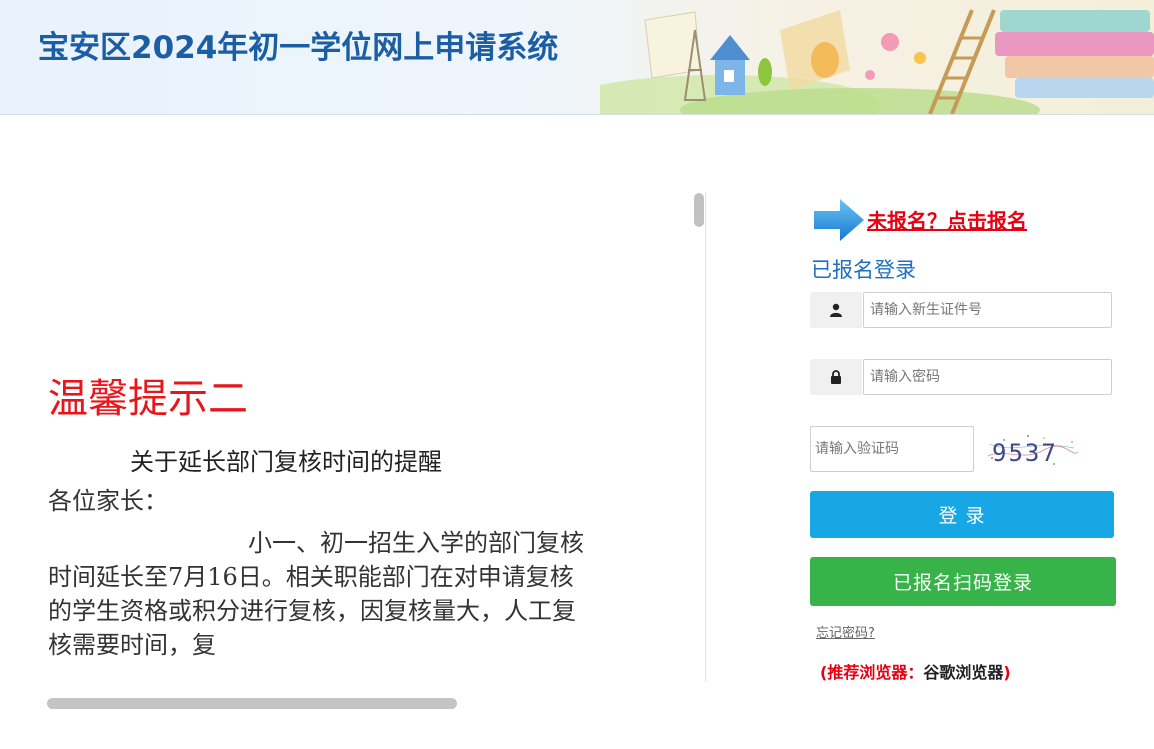  I want to click on captcha-image: 9537, so click(1032, 450).